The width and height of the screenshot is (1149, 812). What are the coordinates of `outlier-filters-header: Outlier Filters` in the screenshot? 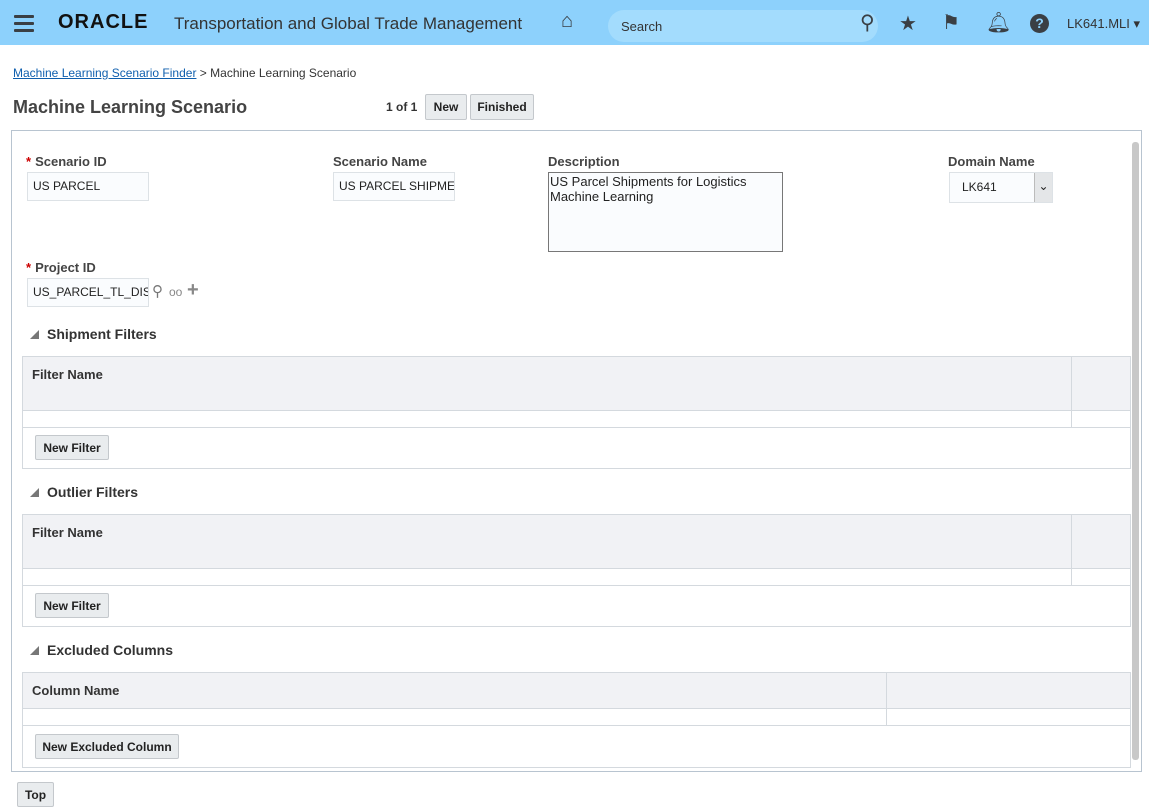 It's located at (84, 492).